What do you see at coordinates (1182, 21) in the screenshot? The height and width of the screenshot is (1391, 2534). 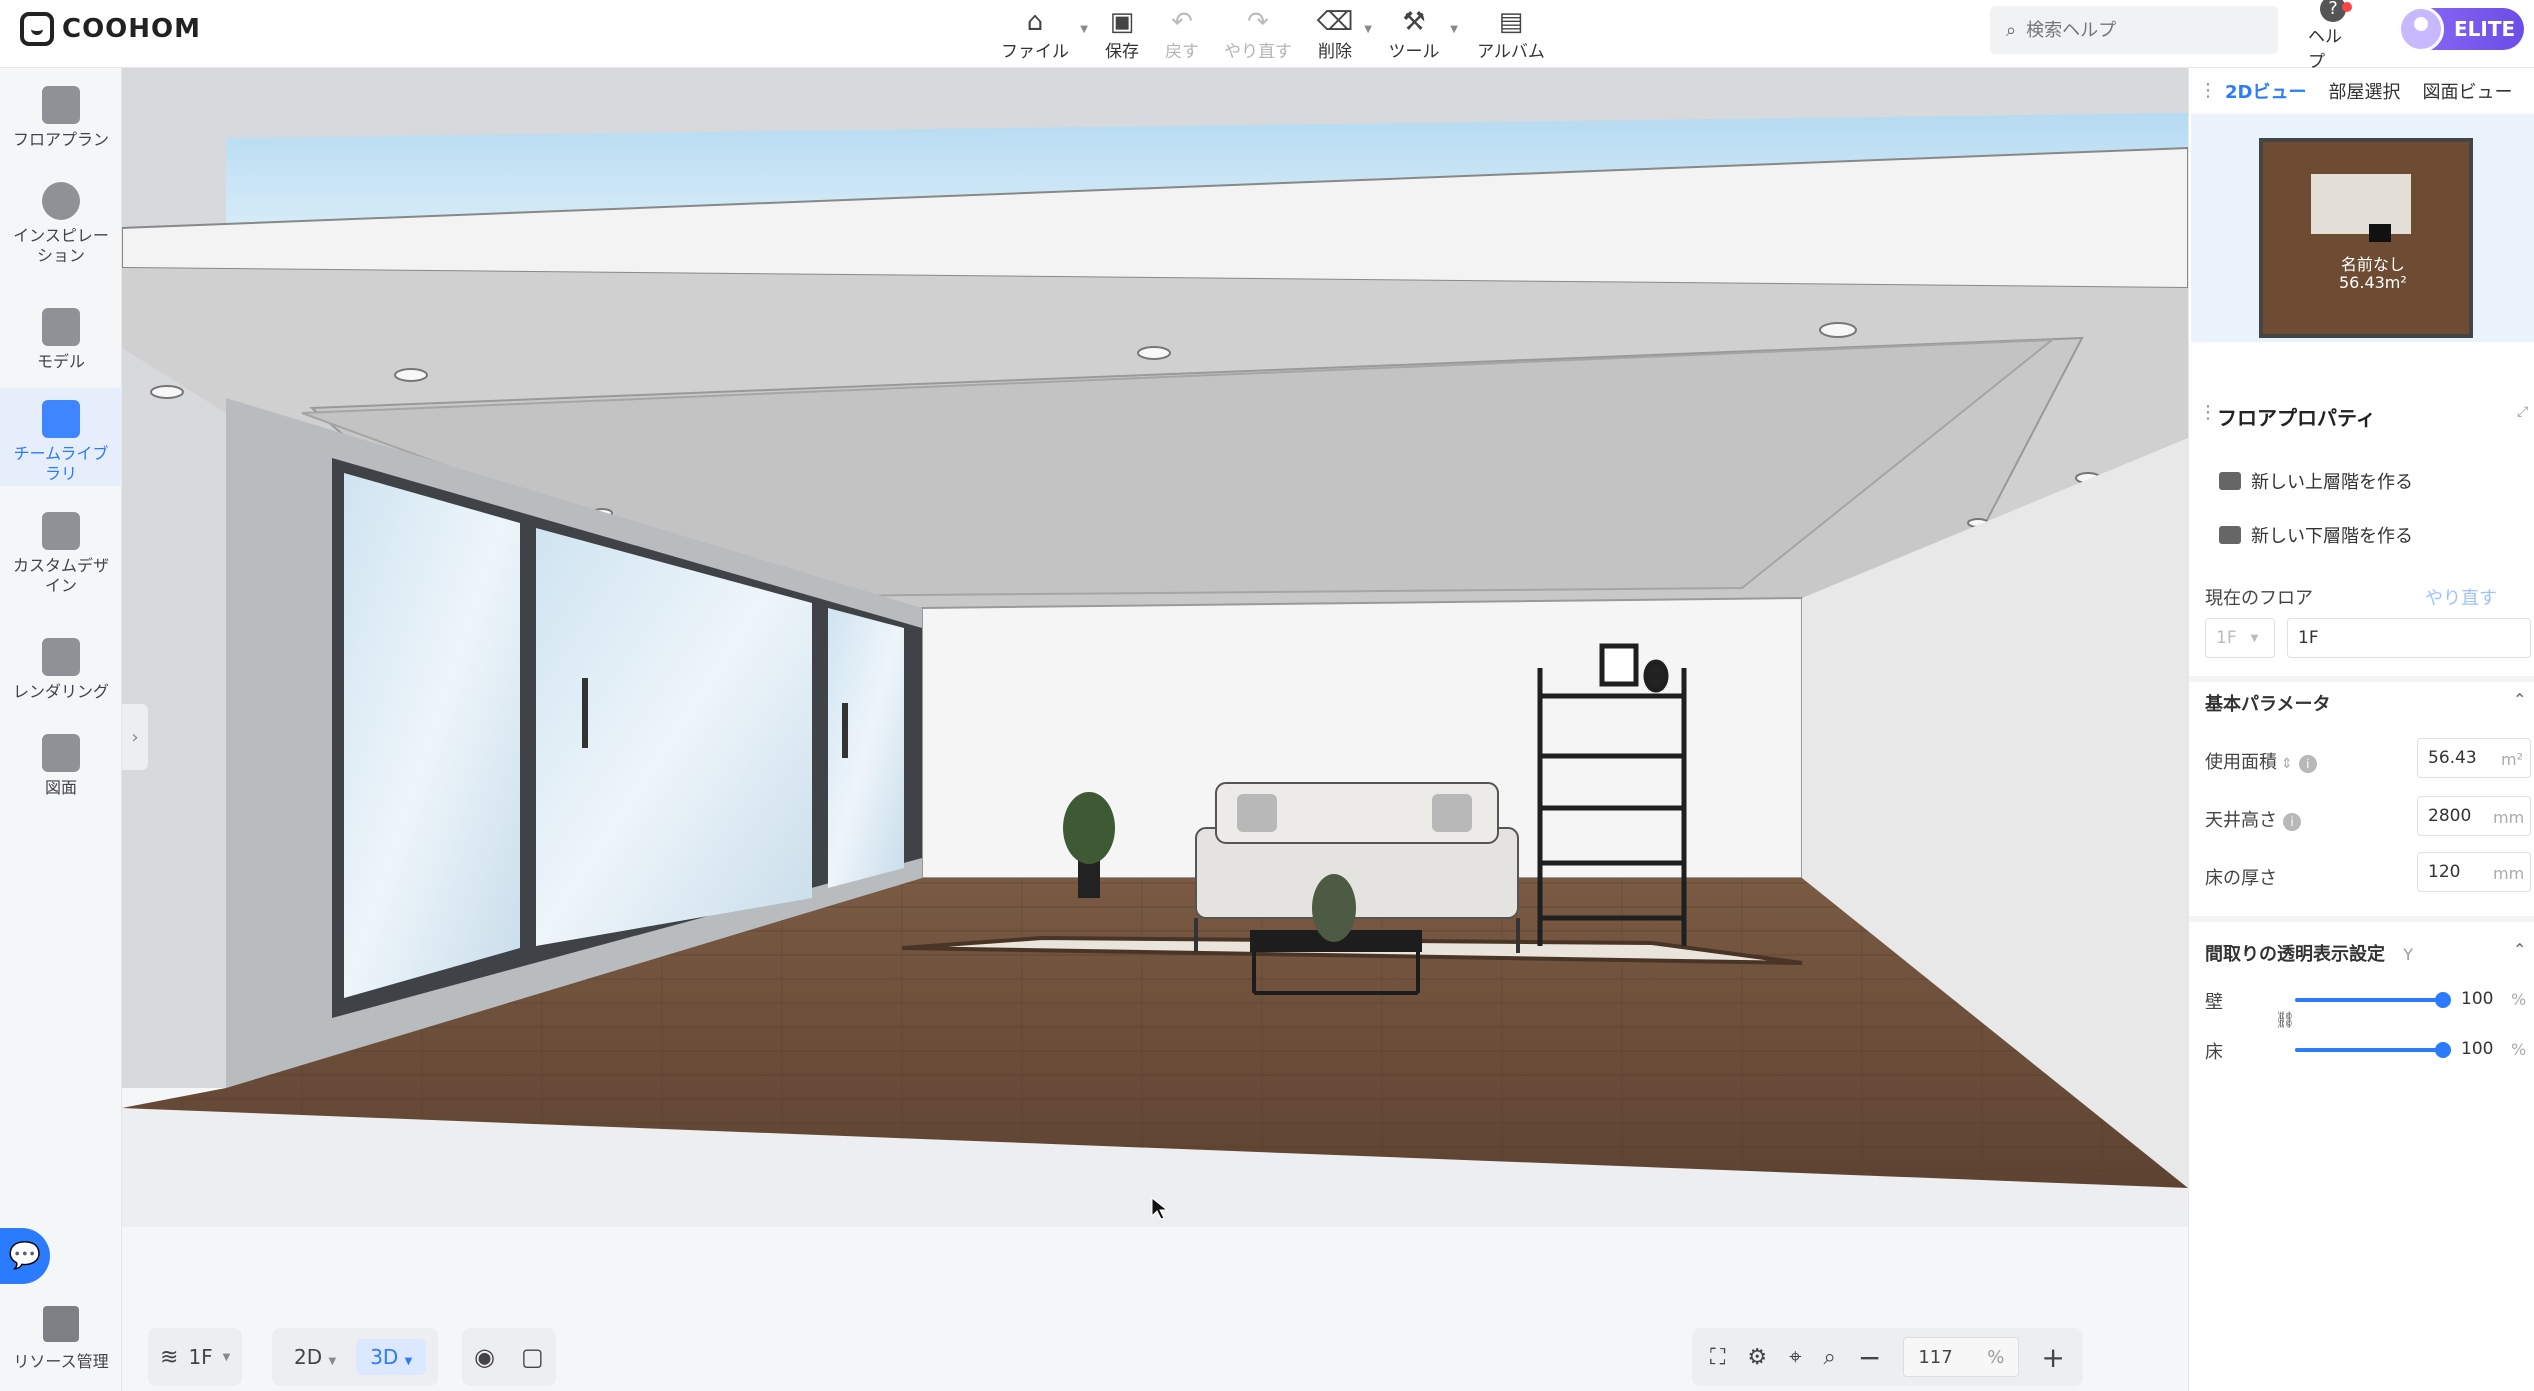 I see `undo-icon: ↶` at bounding box center [1182, 21].